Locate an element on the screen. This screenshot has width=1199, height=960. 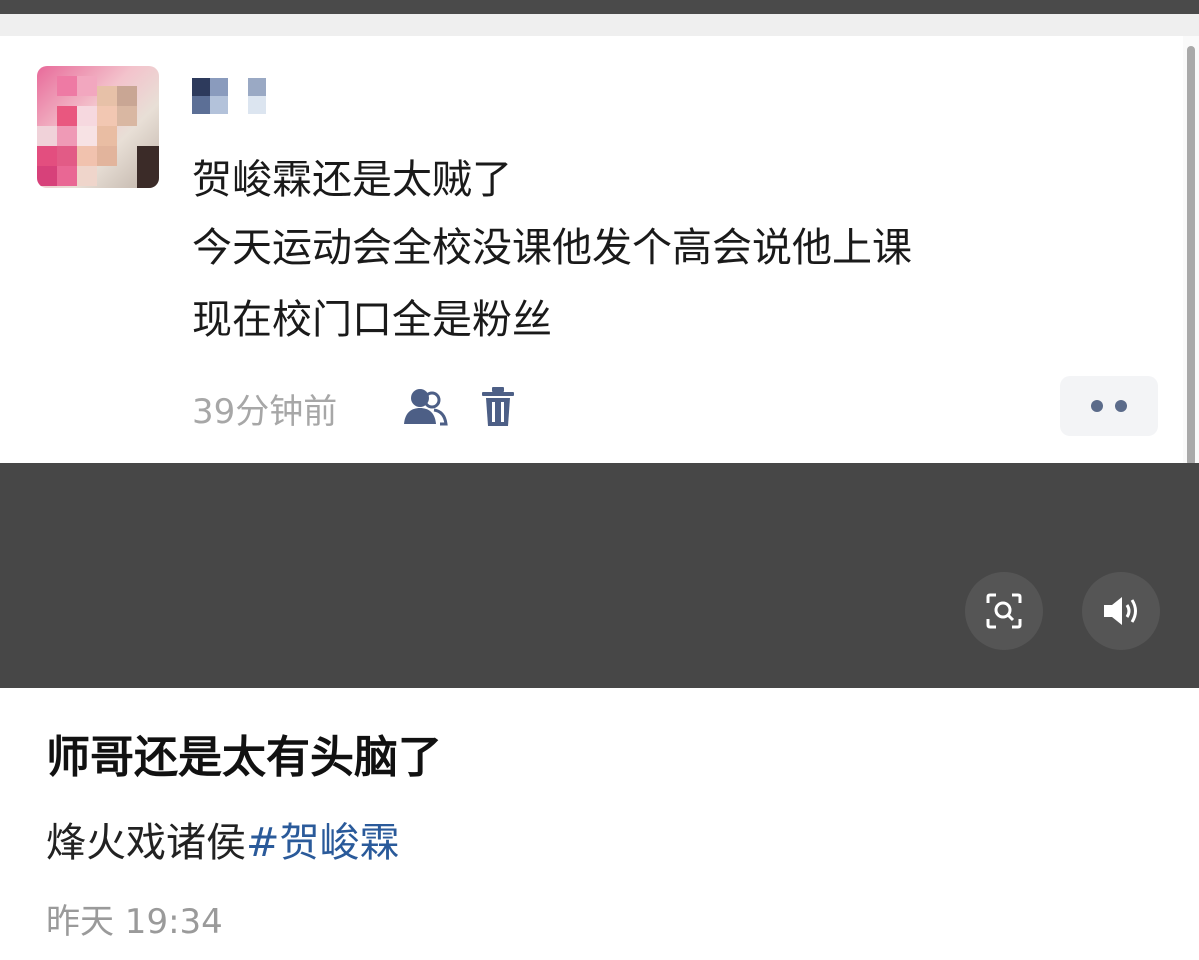
speaker-button is located at coordinates (1121, 611).